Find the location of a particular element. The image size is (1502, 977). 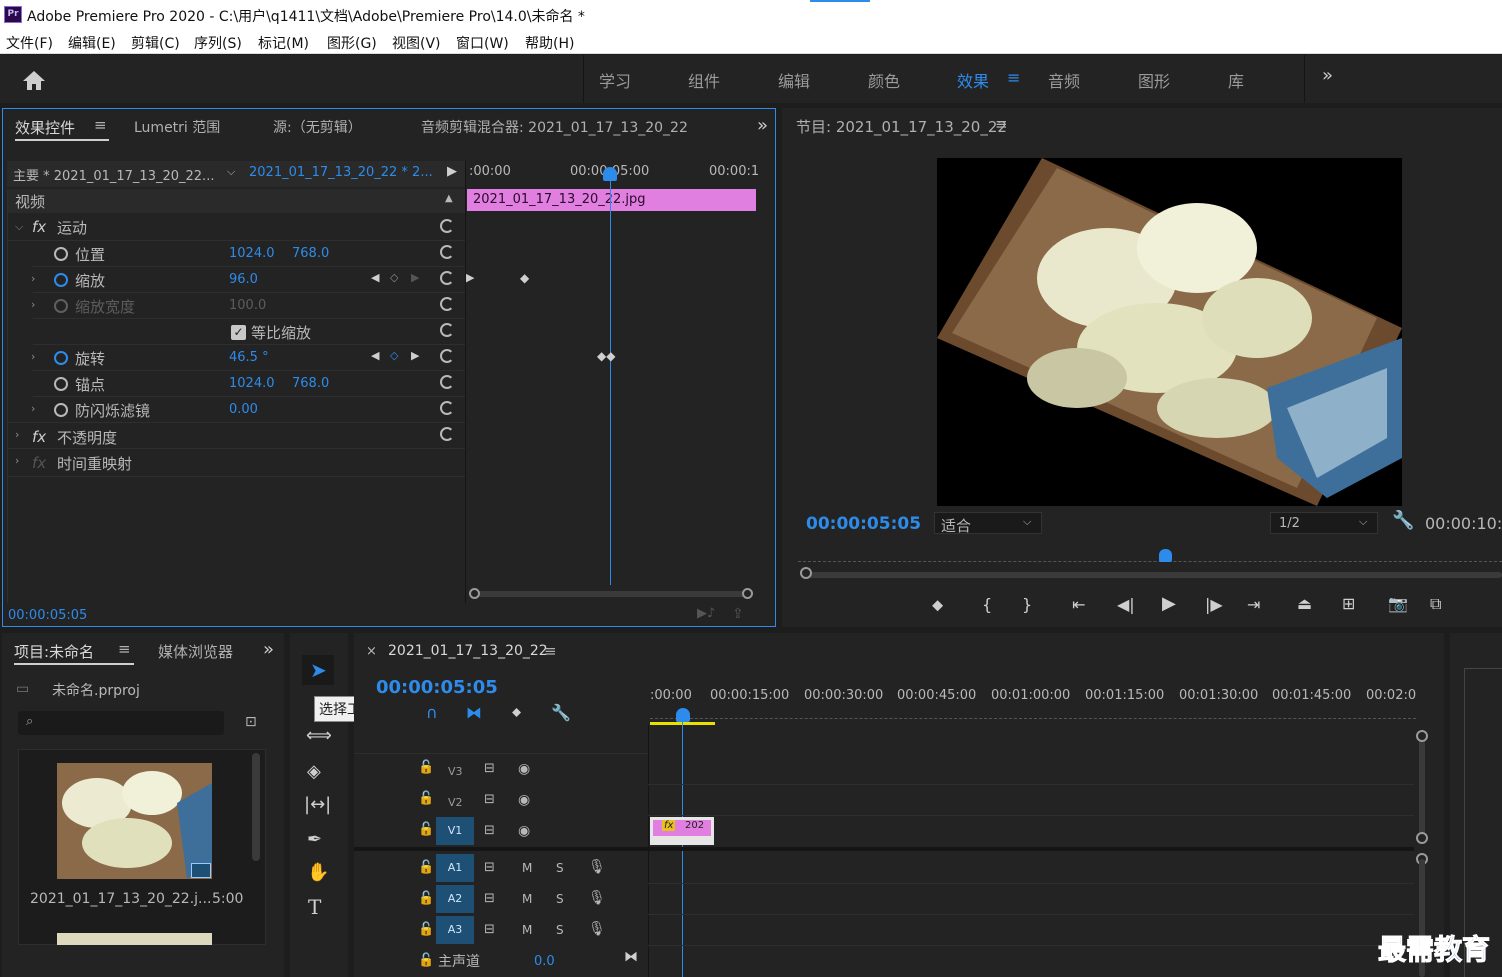

go-to-in-icon: ⇤ is located at coordinates (1078, 604).